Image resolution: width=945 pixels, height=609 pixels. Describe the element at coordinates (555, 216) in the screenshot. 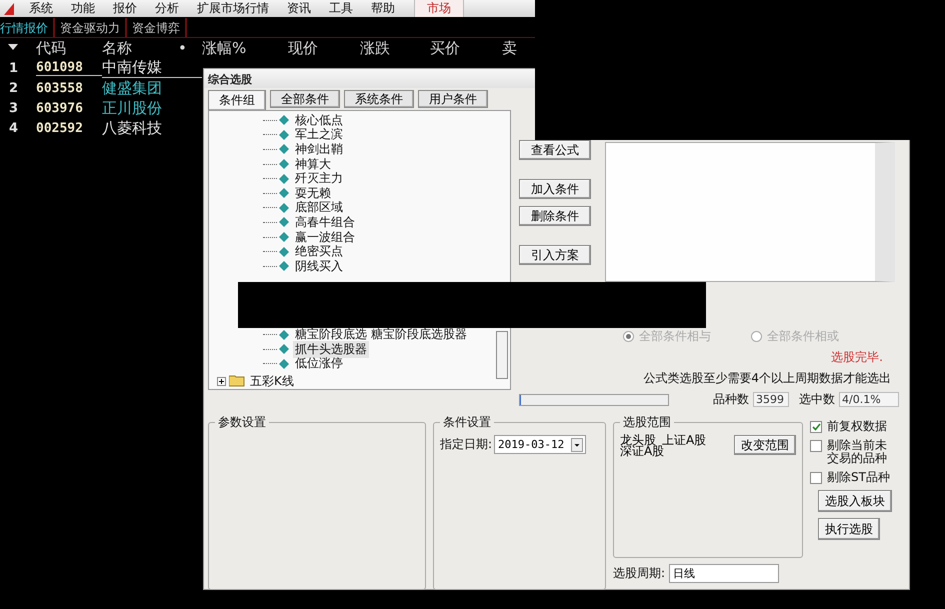

I see `side-button: 删除条件` at that location.